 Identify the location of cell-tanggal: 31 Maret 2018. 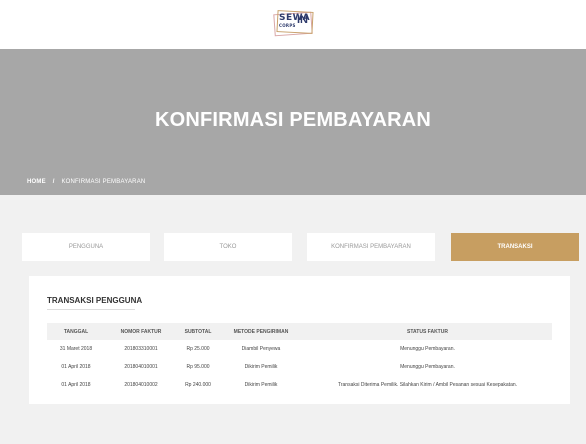
(76, 349).